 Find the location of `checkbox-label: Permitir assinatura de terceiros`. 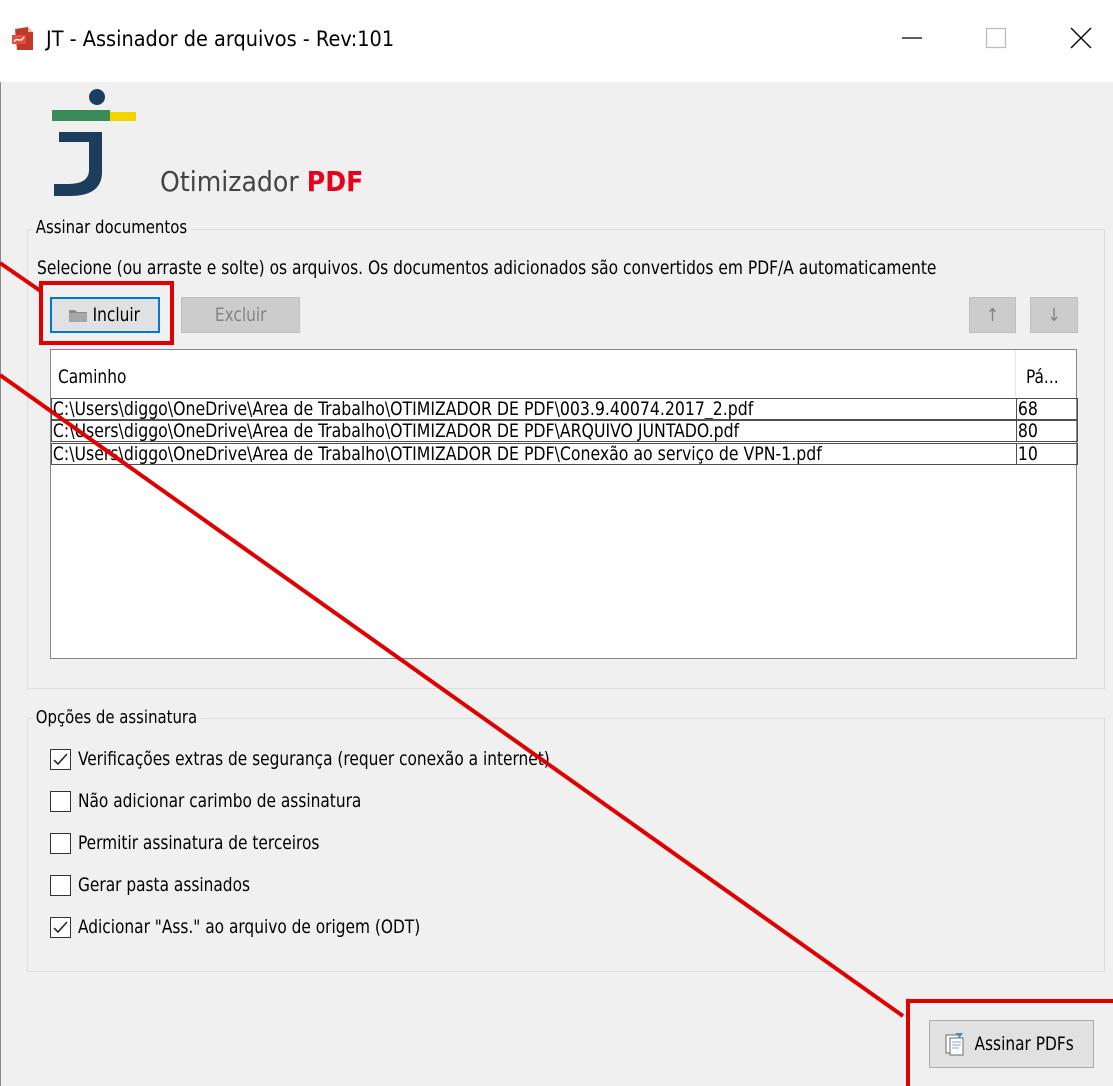

checkbox-label: Permitir assinatura de terceiros is located at coordinates (199, 843).